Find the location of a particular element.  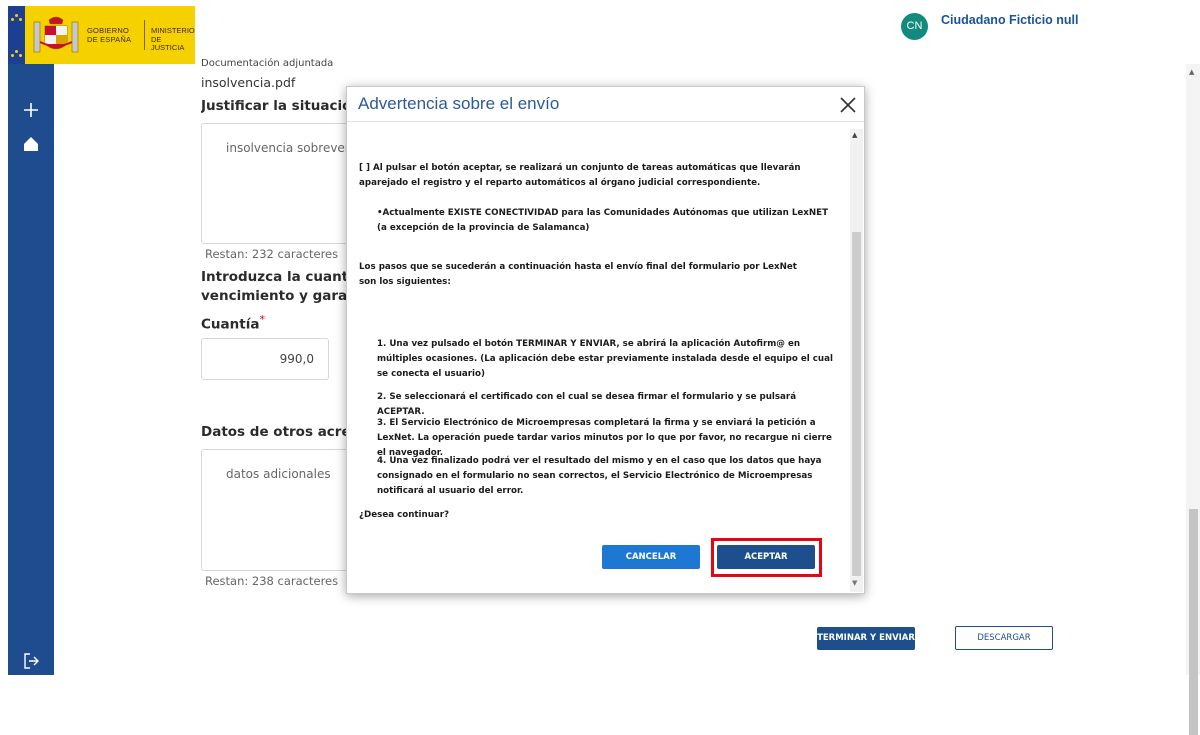

cancel-button: CANCELAR is located at coordinates (651, 557).